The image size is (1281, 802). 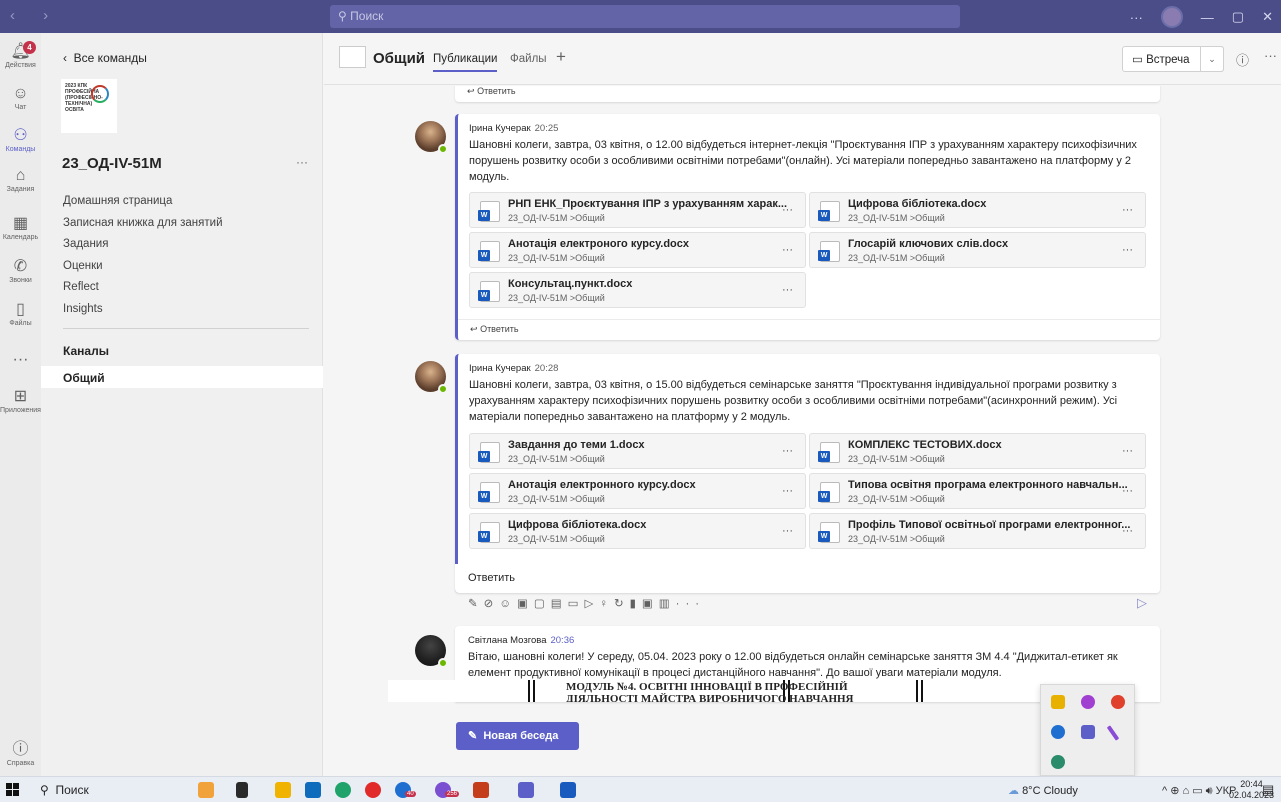 What do you see at coordinates (807, 578) in the screenshot?
I see `reply-composer: Ответить` at bounding box center [807, 578].